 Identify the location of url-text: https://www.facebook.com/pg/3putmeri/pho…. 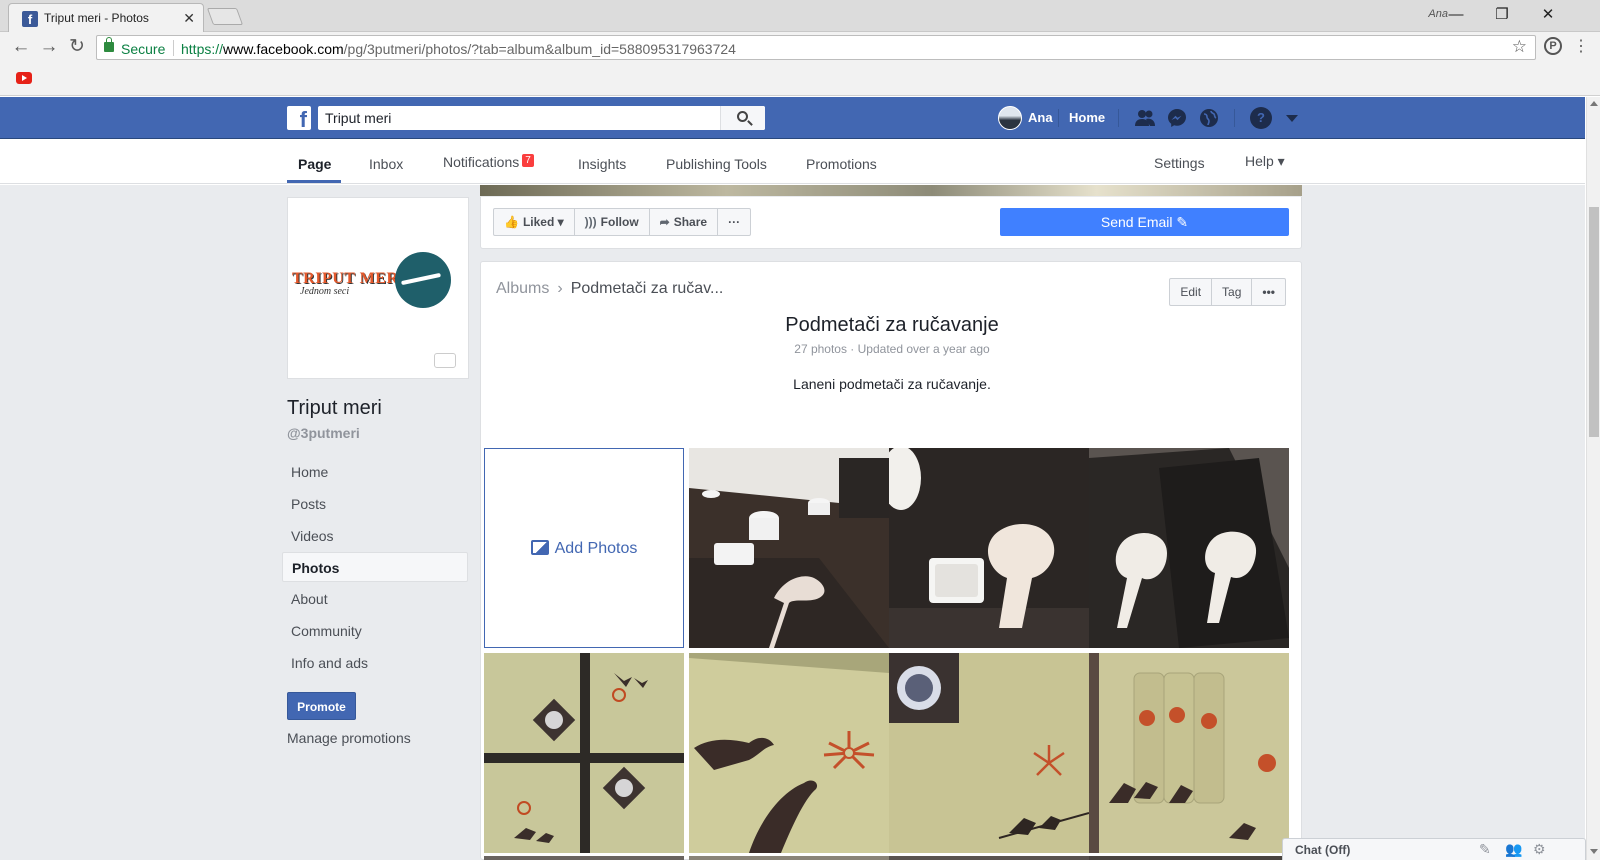
(458, 49).